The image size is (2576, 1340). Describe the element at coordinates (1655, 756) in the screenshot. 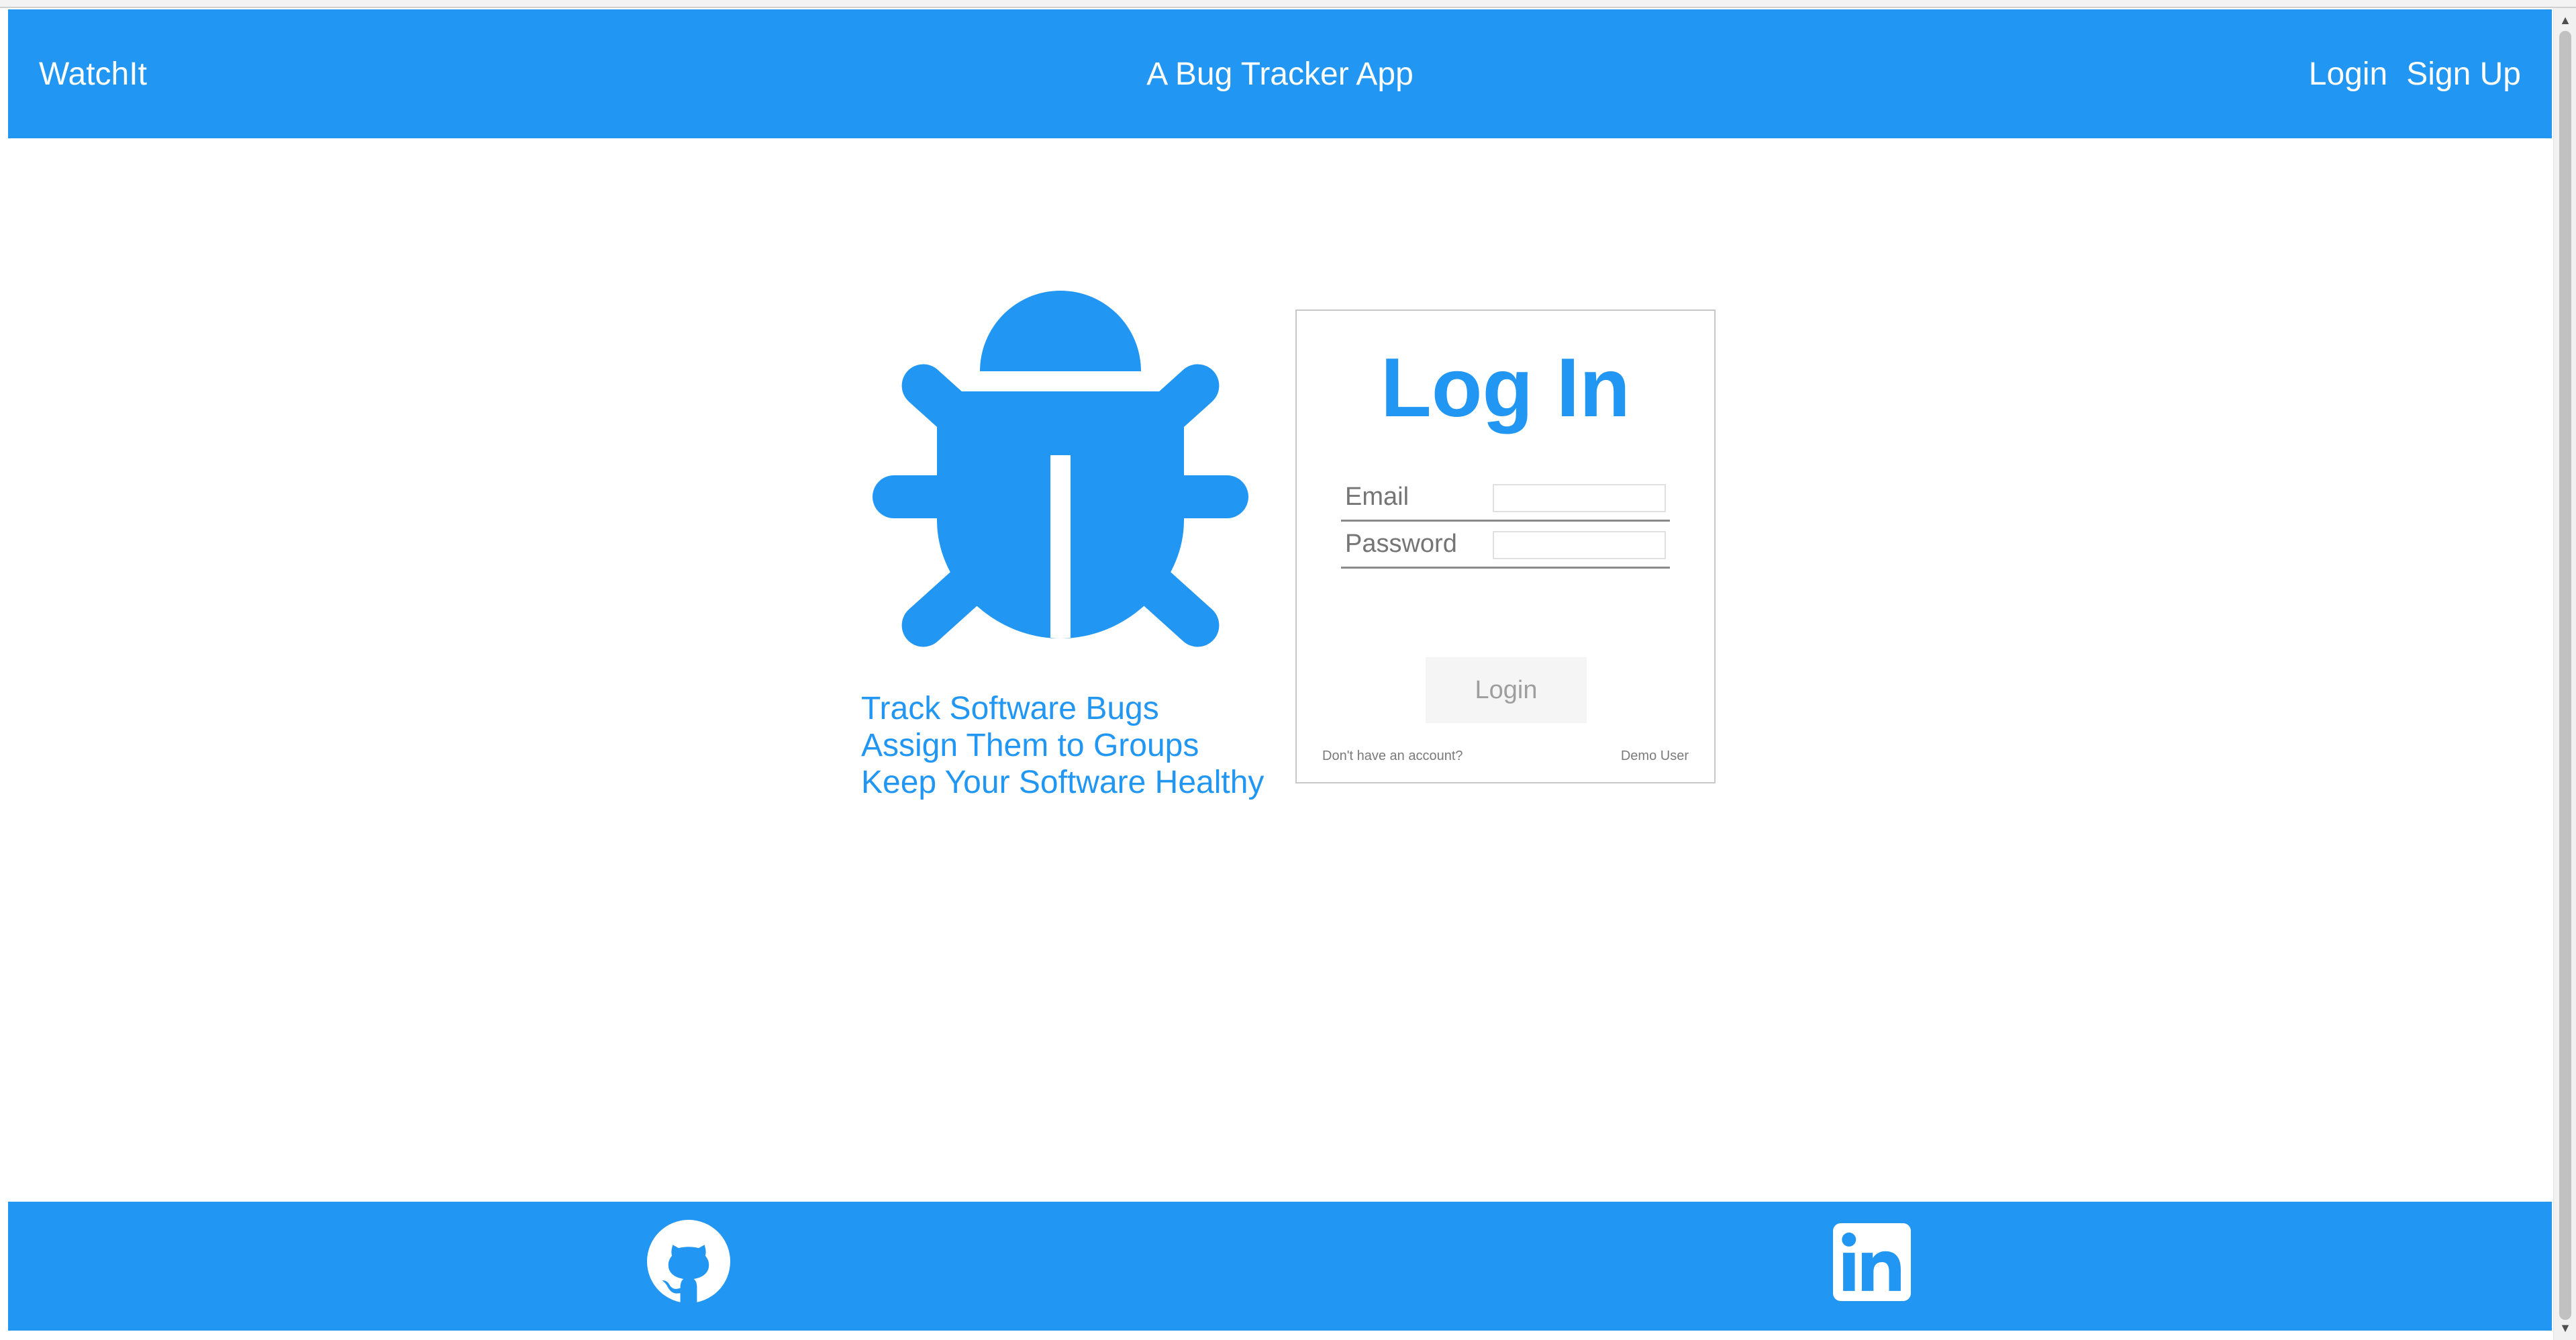

I see `demo-user-link: Demo User` at that location.